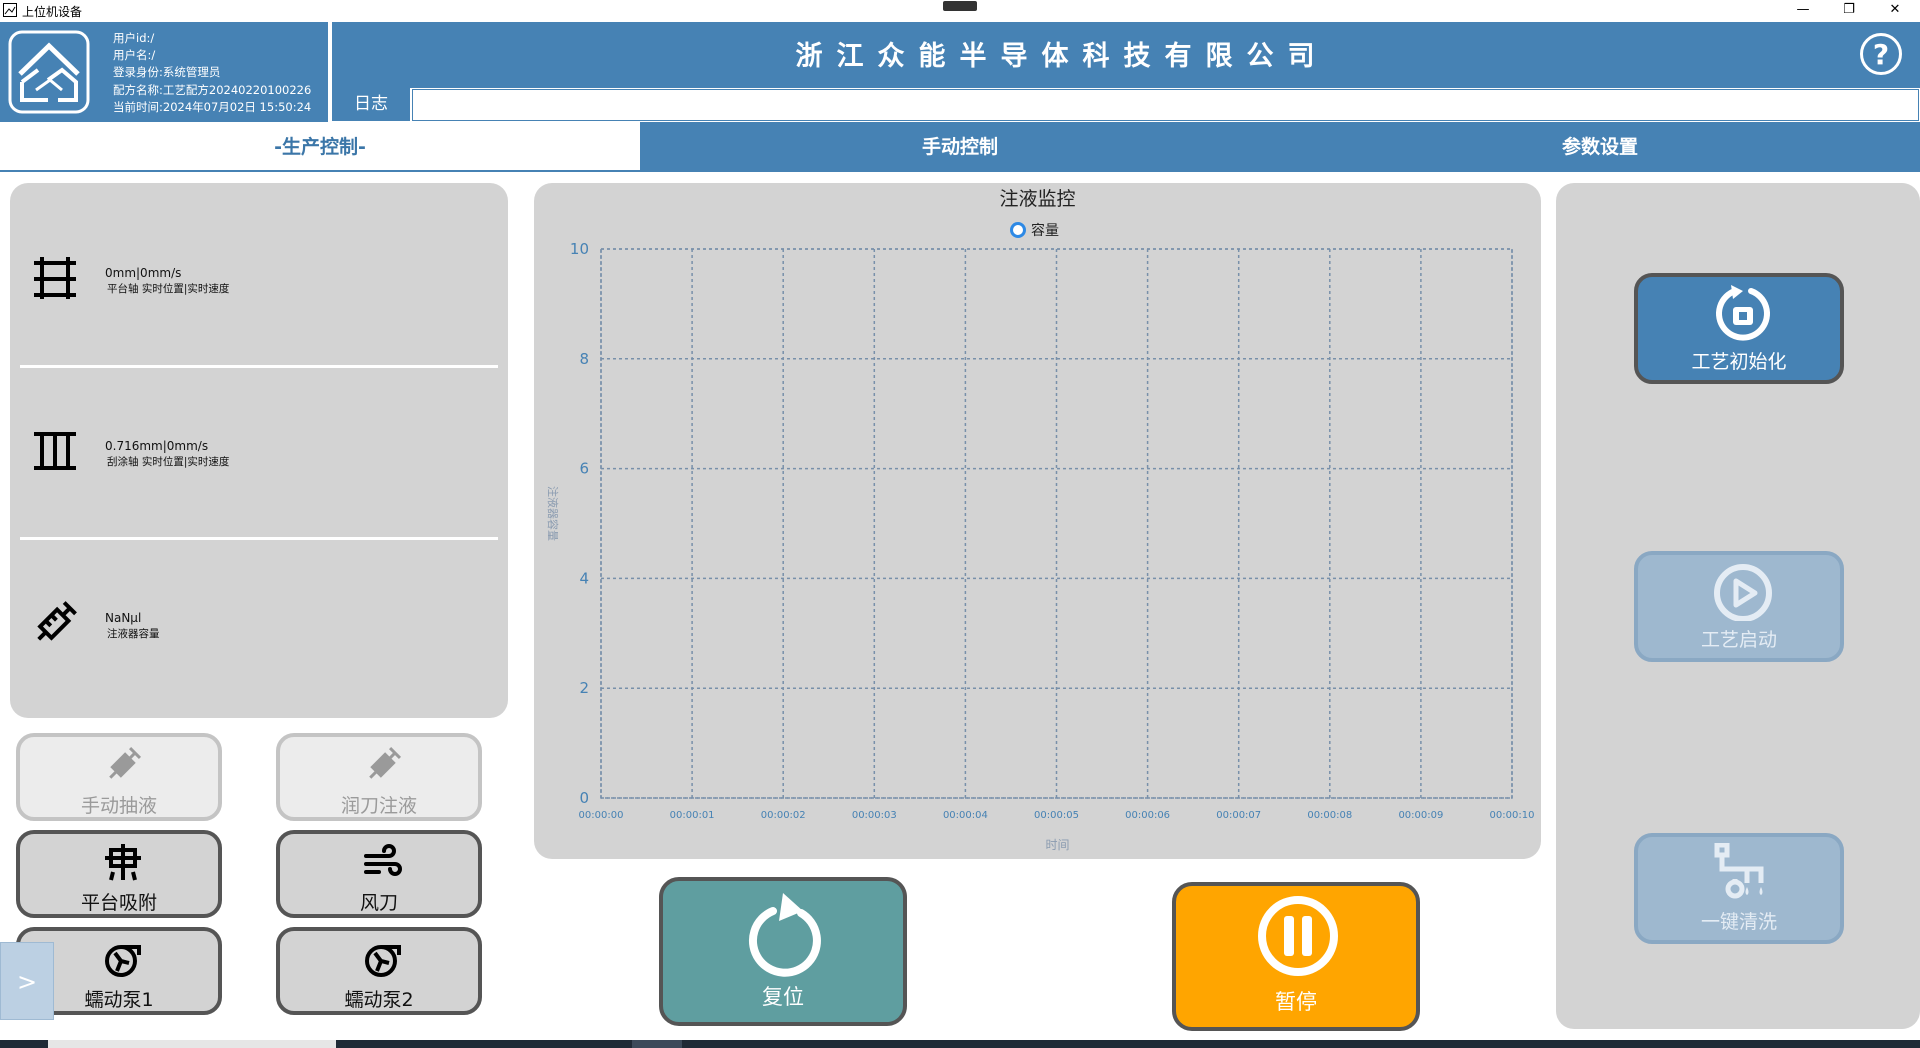  Describe the element at coordinates (1895, 11) in the screenshot. I see `close-button: ✕` at that location.